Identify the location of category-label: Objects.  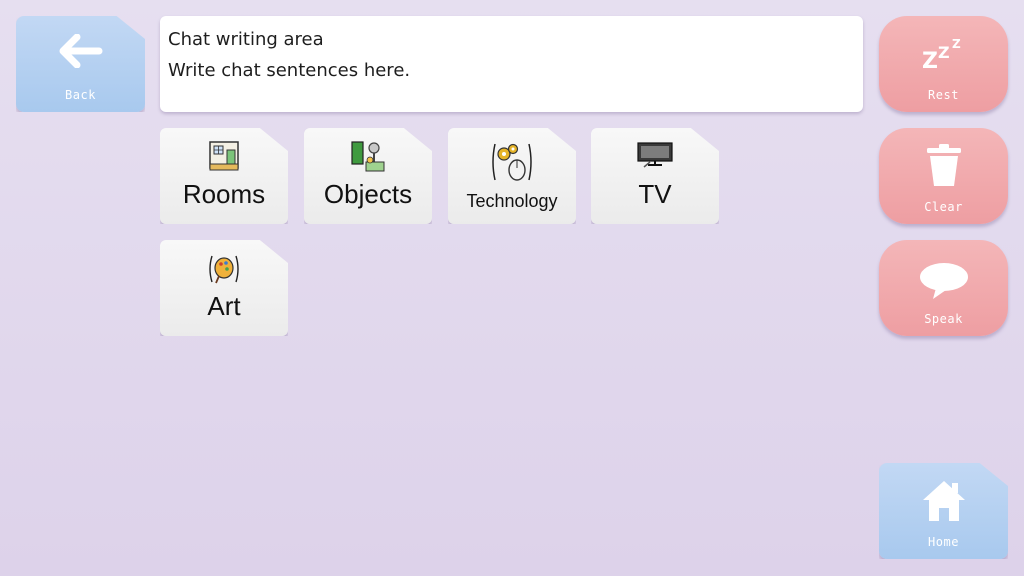
(368, 194).